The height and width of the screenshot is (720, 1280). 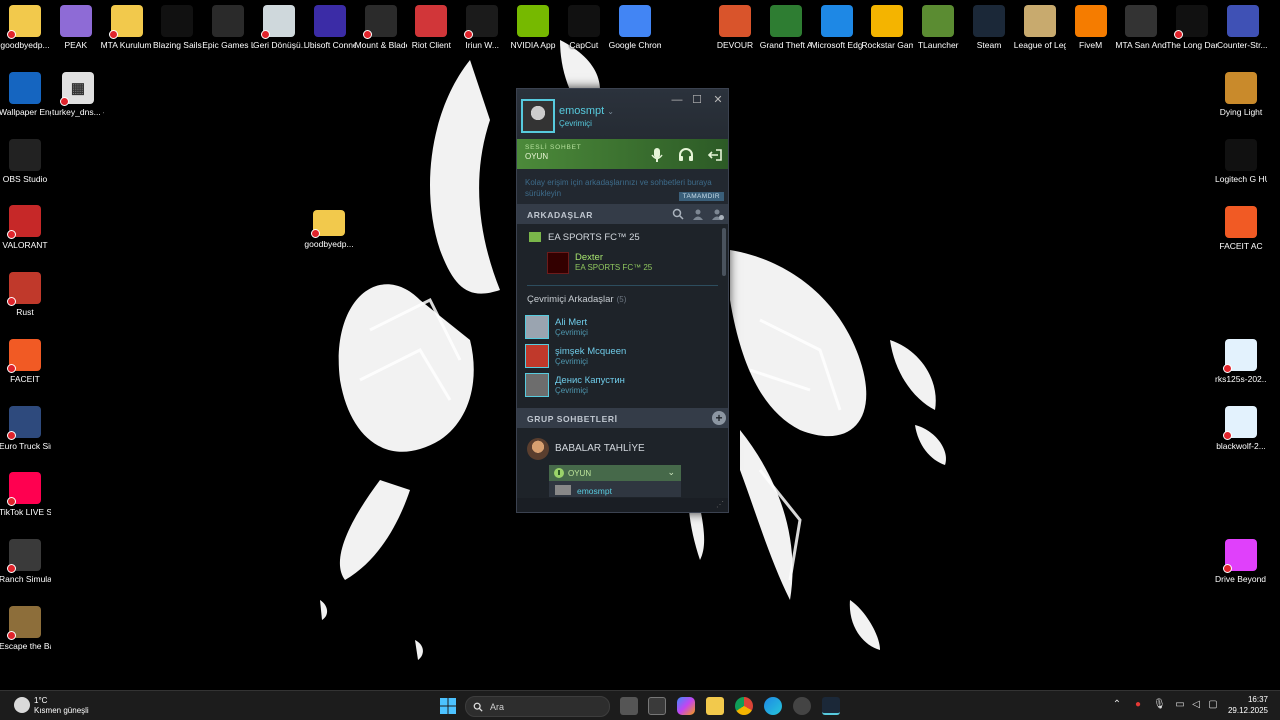 What do you see at coordinates (61, 710) in the screenshot?
I see `weather-description: Kısmen güneşli` at bounding box center [61, 710].